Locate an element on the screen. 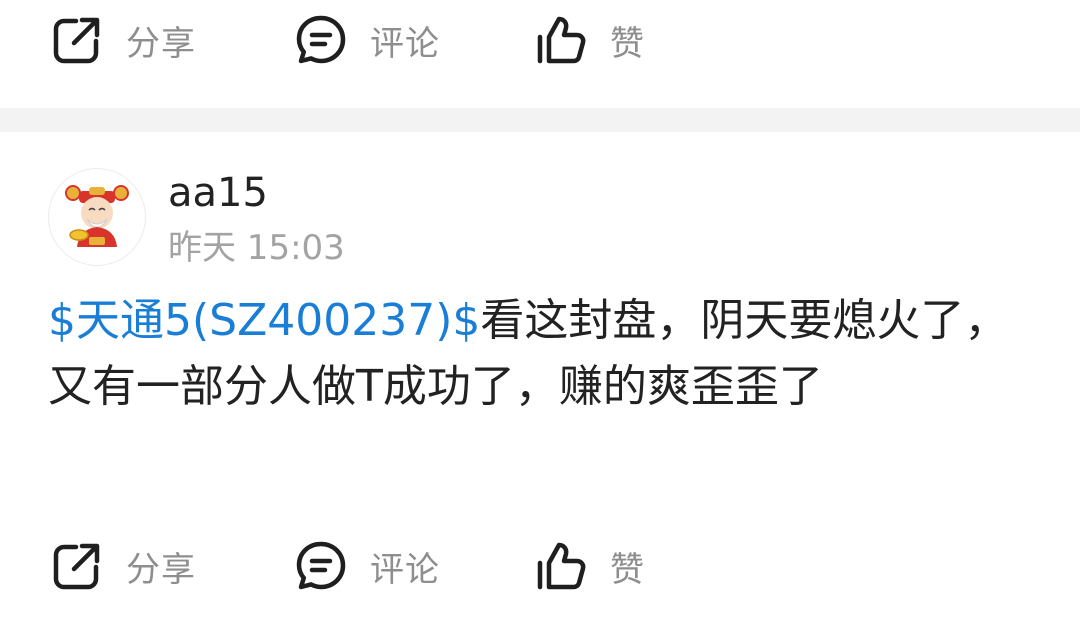 This screenshot has height=630, width=1080. stock-tag-link: $天通5(SZ400237)$ is located at coordinates (264, 320).